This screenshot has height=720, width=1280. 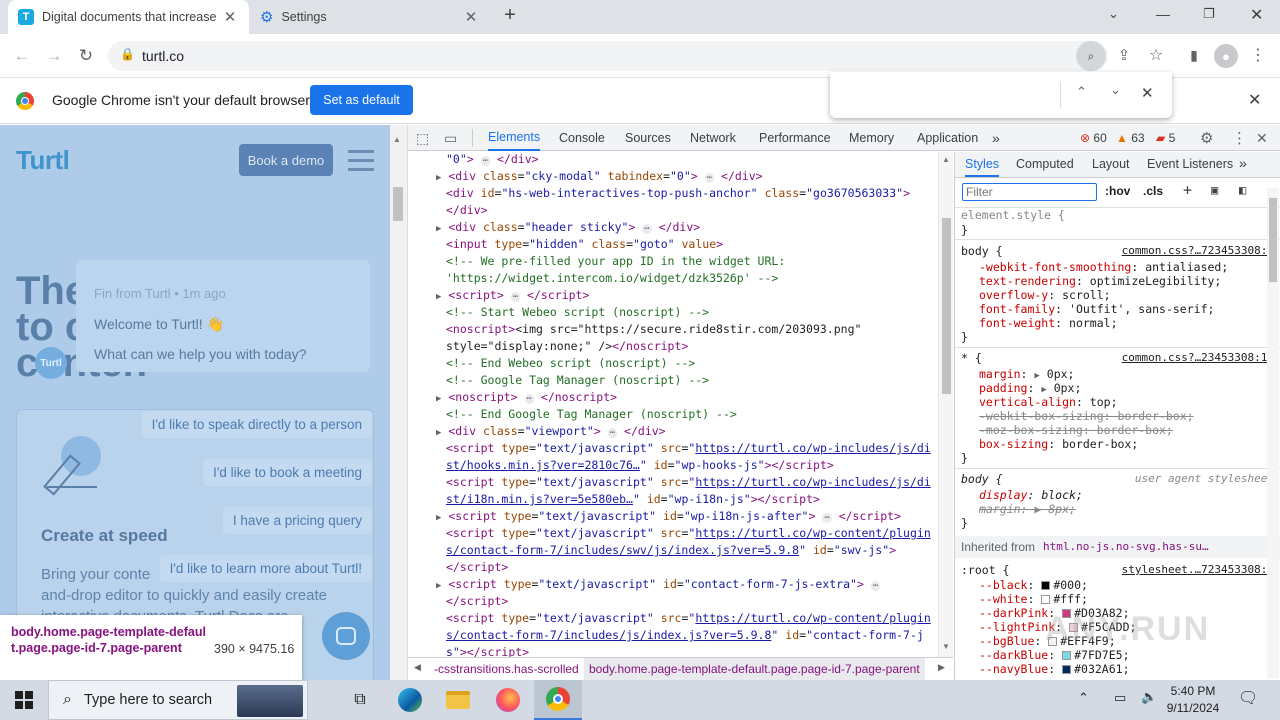 What do you see at coordinates (1153, 191) in the screenshot?
I see `cls-toggle: .cls` at bounding box center [1153, 191].